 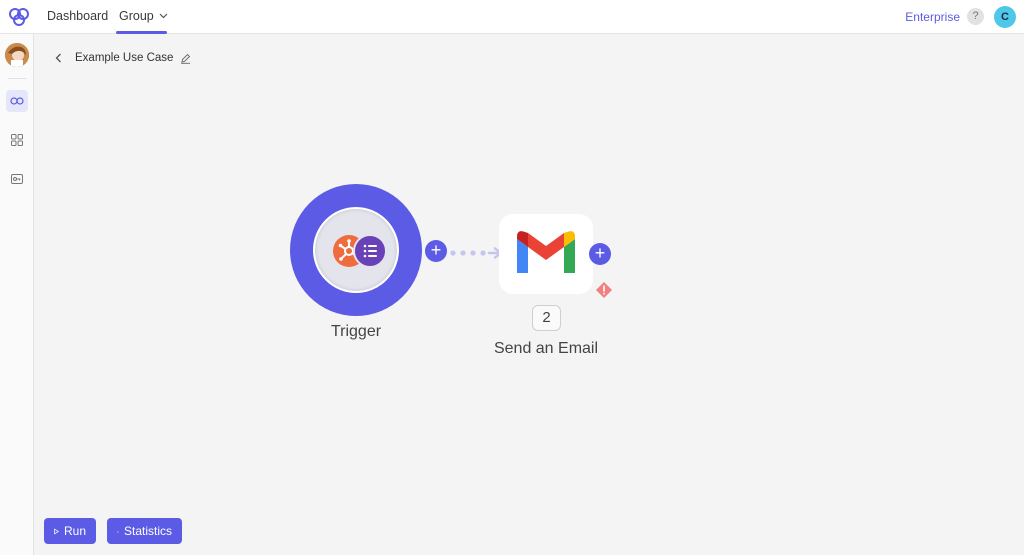 I want to click on grid-icon, so click(x=17, y=140).